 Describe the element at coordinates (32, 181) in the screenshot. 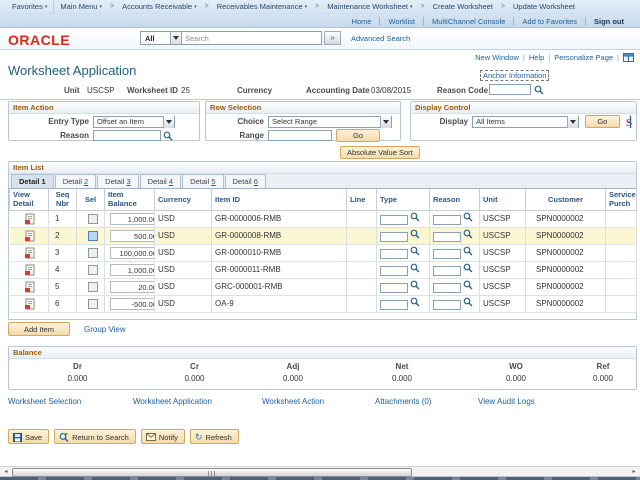

I see `tab-detail-1: Detail 1` at that location.